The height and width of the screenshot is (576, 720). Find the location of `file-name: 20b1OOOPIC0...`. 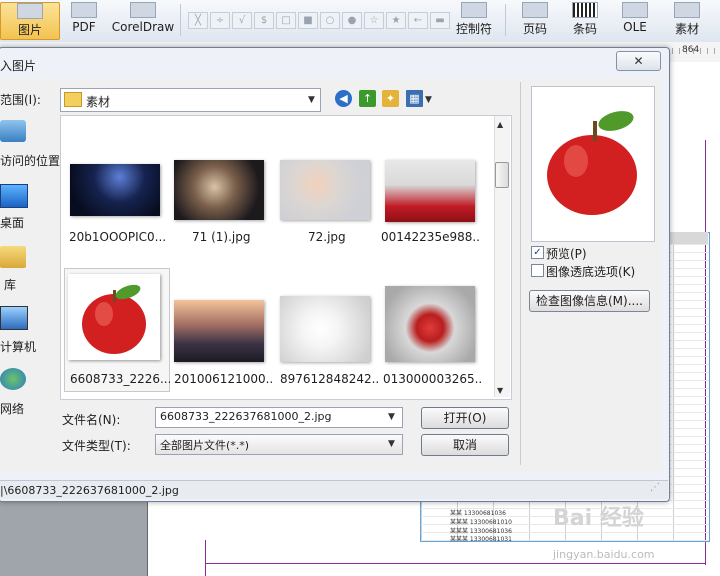

file-name: 20b1OOOPIC0... is located at coordinates (118, 237).